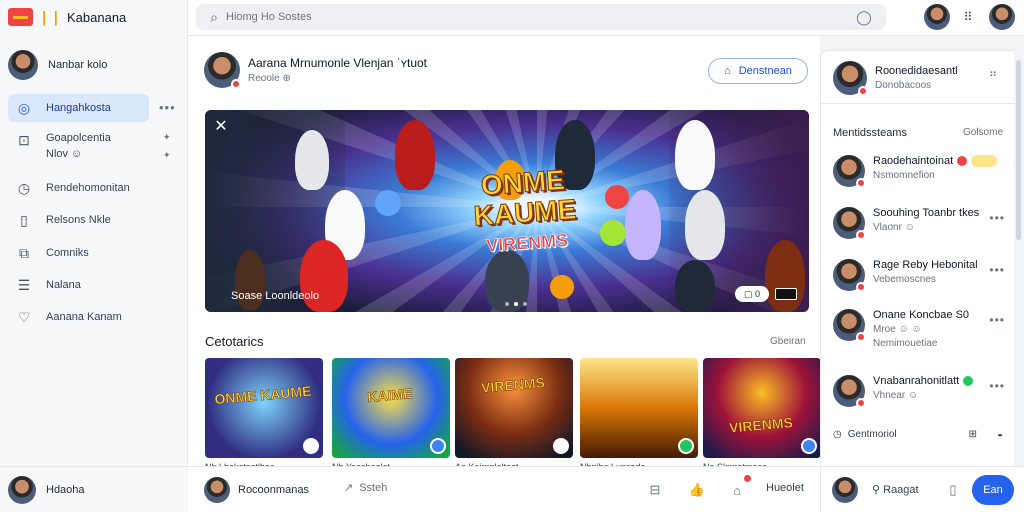 This screenshot has height=512, width=1024. I want to click on user-label: ⚲ Raagat, so click(895, 489).